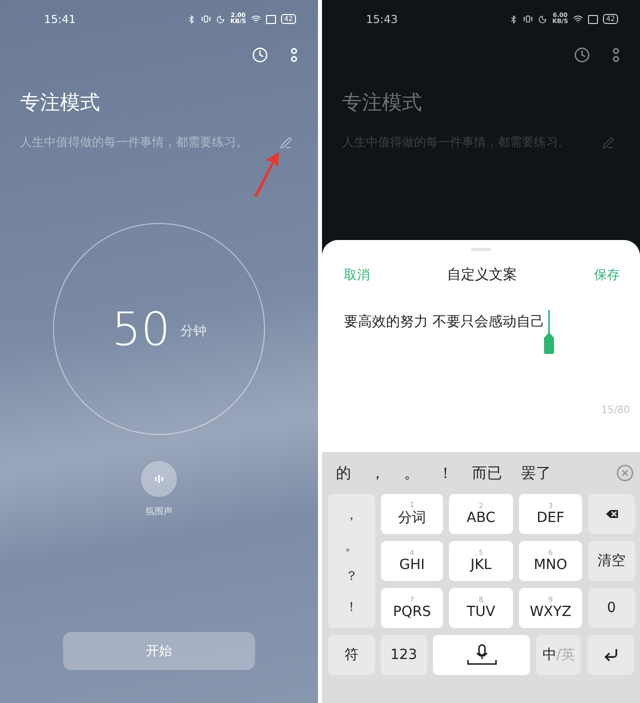 Image resolution: width=640 pixels, height=703 pixels. What do you see at coordinates (611, 514) in the screenshot?
I see `backspace-key` at bounding box center [611, 514].